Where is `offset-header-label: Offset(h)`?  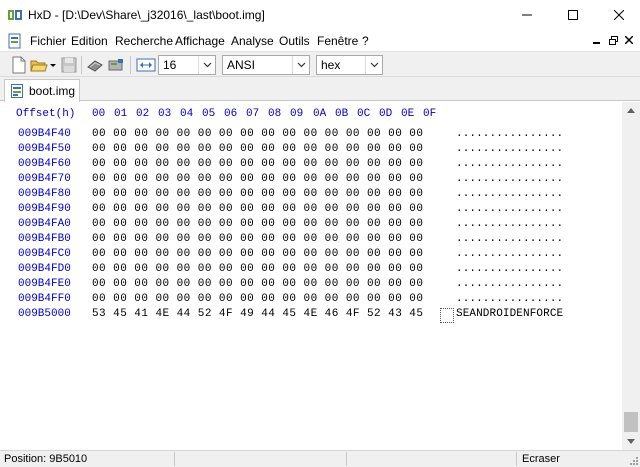 offset-header-label: Offset(h) is located at coordinates (46, 114).